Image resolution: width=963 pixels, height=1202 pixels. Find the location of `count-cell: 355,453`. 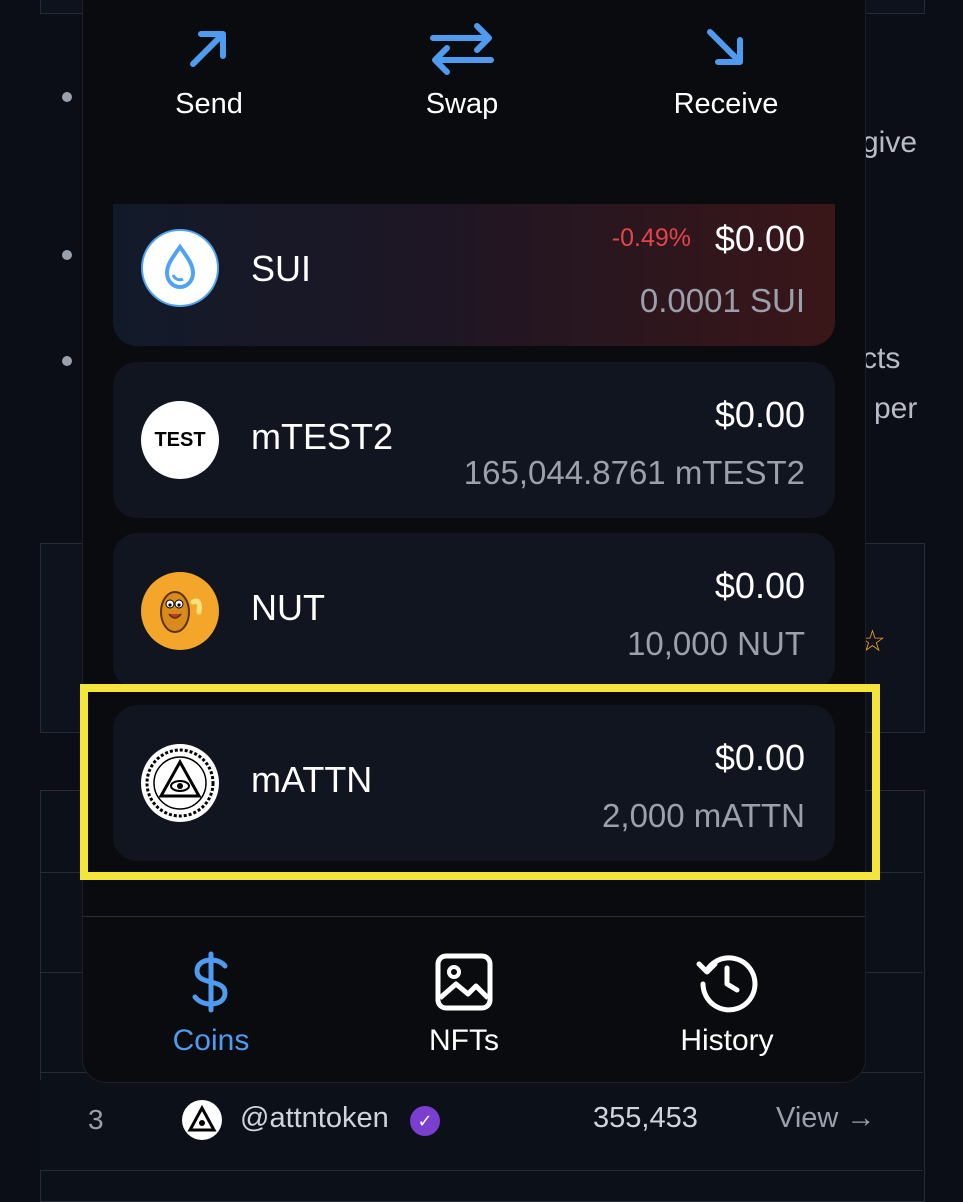

count-cell: 355,453 is located at coordinates (645, 1118).